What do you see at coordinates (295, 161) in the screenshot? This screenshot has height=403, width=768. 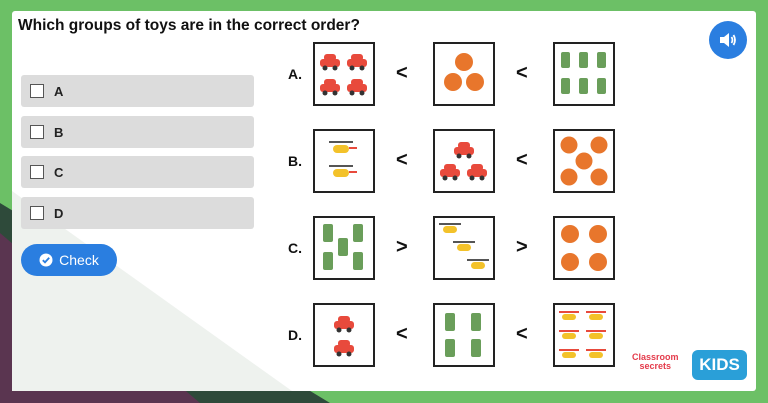 I see `row-label-b: B.` at bounding box center [295, 161].